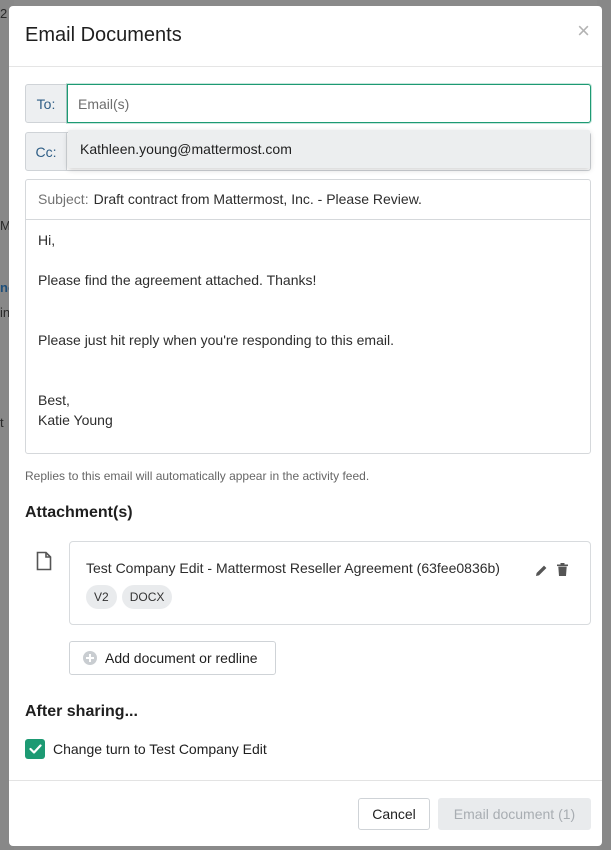  Describe the element at coordinates (147, 597) in the screenshot. I see `file-type-tag: DOCX` at that location.